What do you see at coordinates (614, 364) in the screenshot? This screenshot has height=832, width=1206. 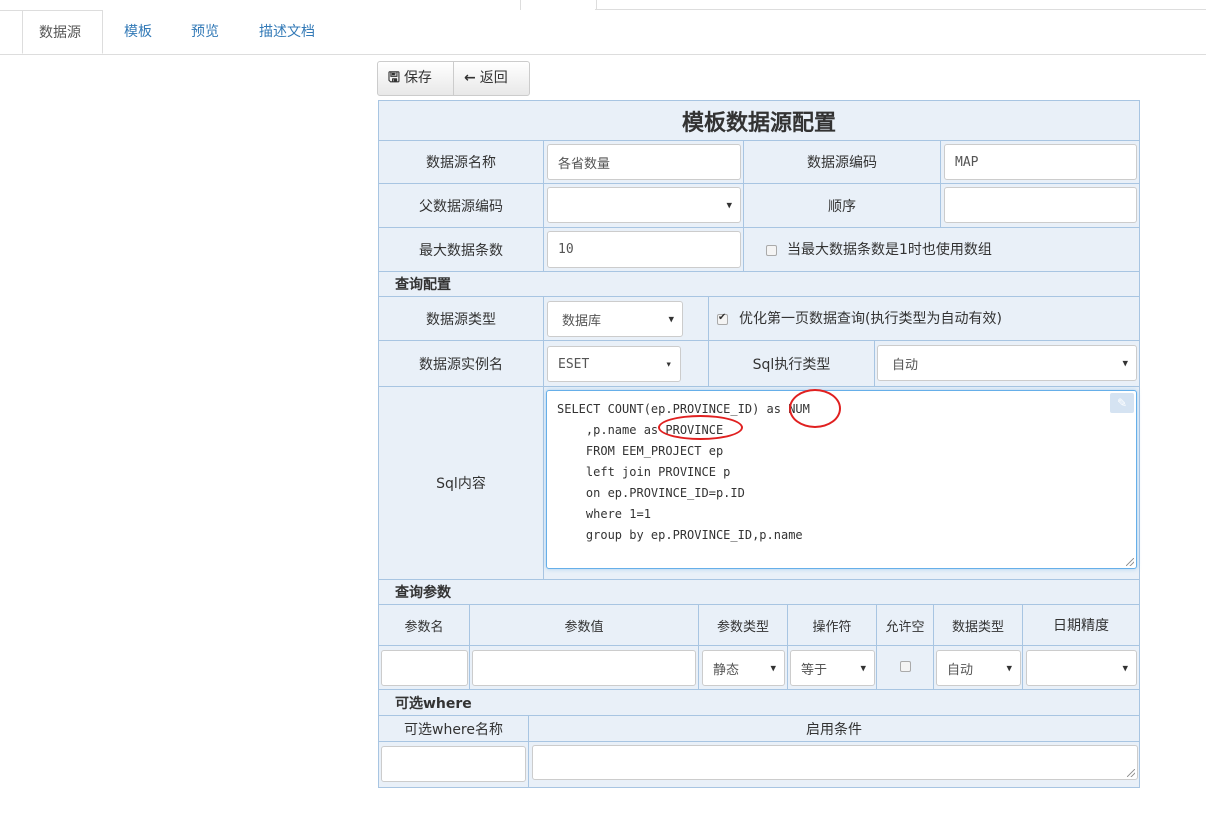 I see `instance-select: ESET` at bounding box center [614, 364].